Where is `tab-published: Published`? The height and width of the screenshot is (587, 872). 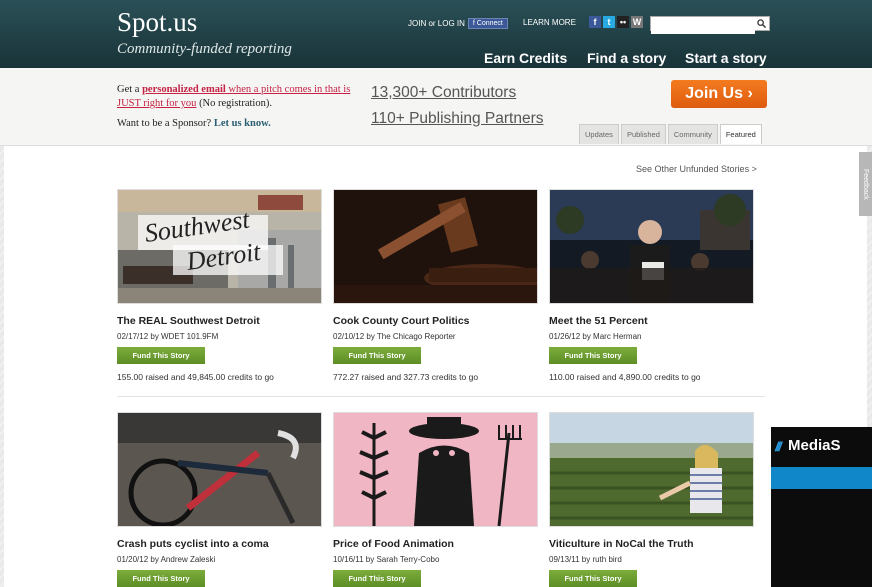 tab-published: Published is located at coordinates (643, 134).